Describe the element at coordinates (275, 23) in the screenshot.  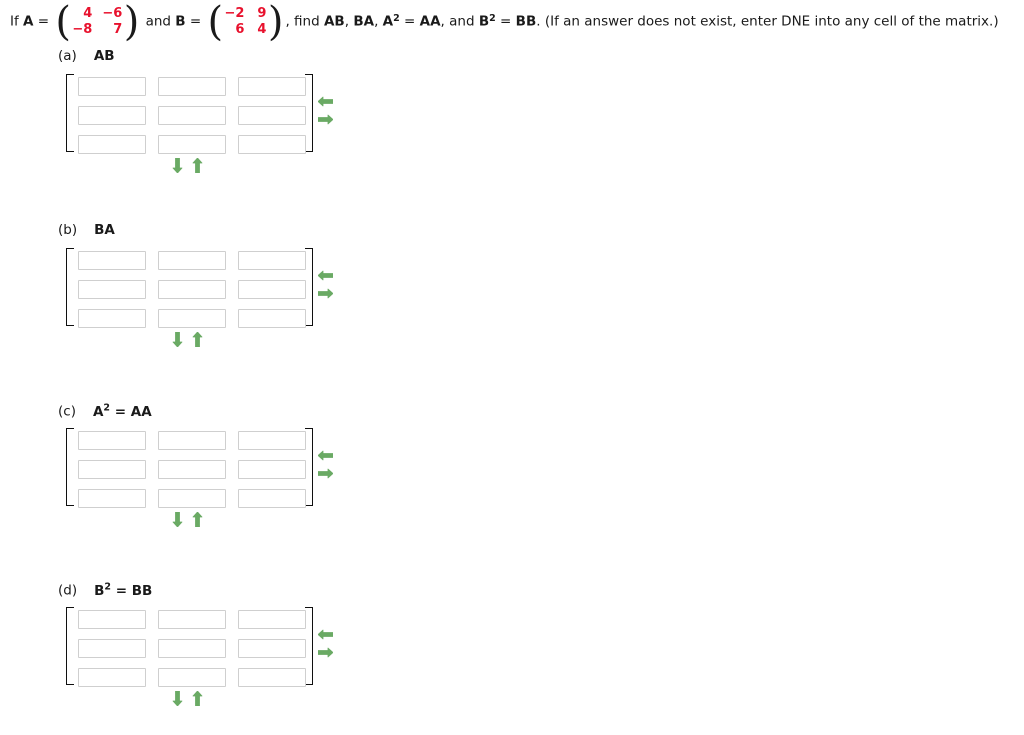
I see `right-paren-b: )` at that location.